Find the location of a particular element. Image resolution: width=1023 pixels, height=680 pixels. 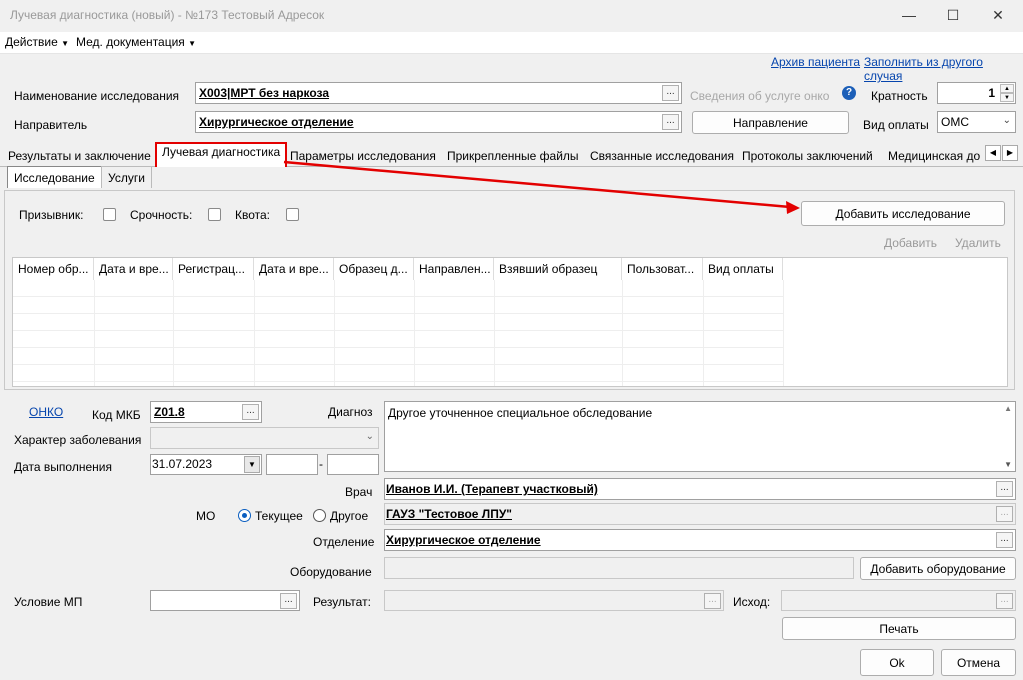

mo-other-radio is located at coordinates (319, 515).